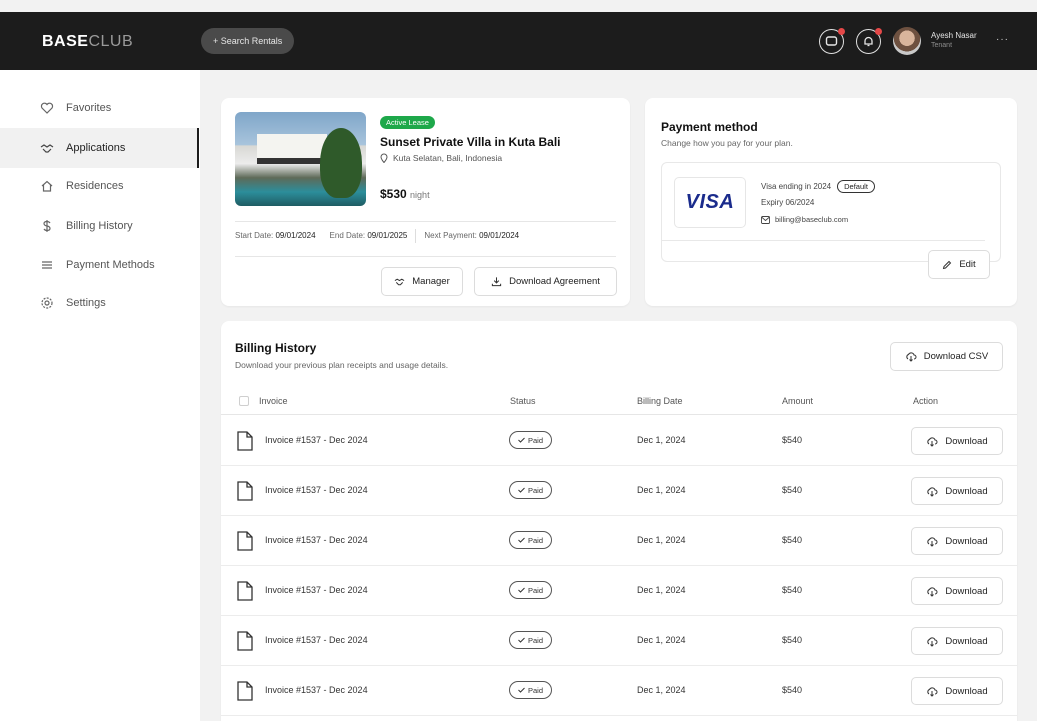 The image size is (1037, 721). What do you see at coordinates (472, 235) in the screenshot?
I see `next-payment: Next Payment: 09/01/2024` at bounding box center [472, 235].